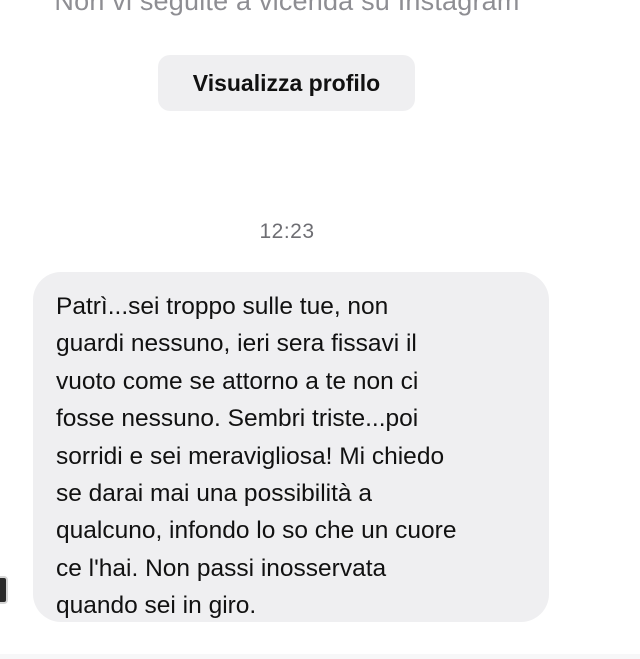 This screenshot has width=640, height=659. Describe the element at coordinates (286, 83) in the screenshot. I see `view-profile-button: Visualizza profilo` at that location.